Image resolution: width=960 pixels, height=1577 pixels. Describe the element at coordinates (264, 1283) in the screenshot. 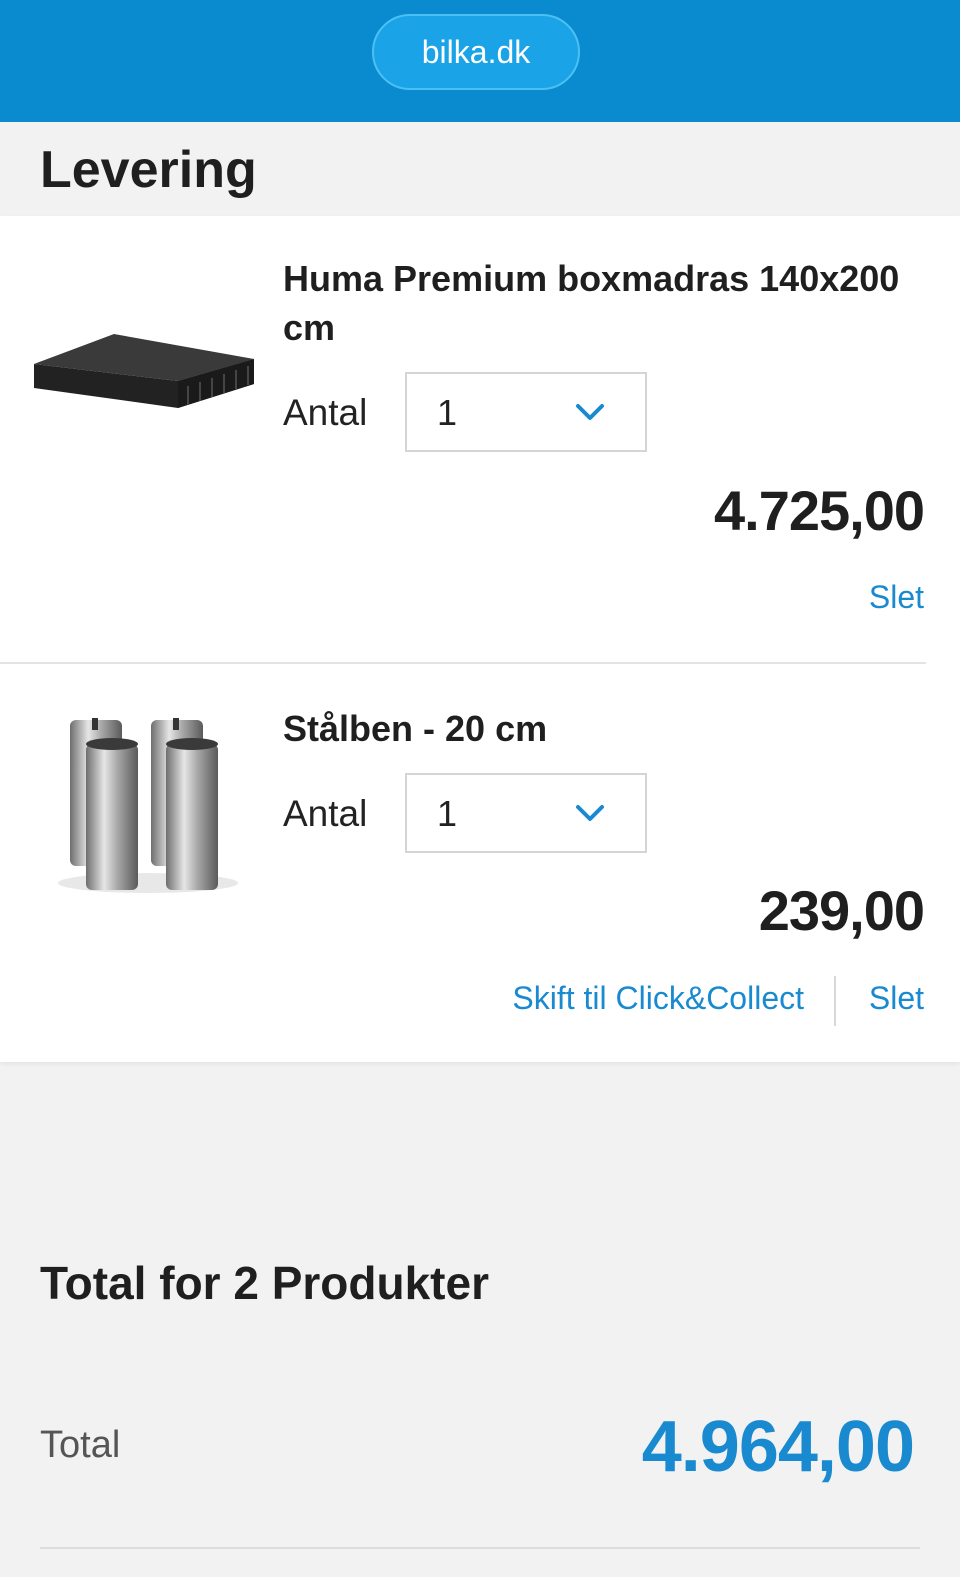

I see `total-heading: Total for 2 Produkter` at that location.